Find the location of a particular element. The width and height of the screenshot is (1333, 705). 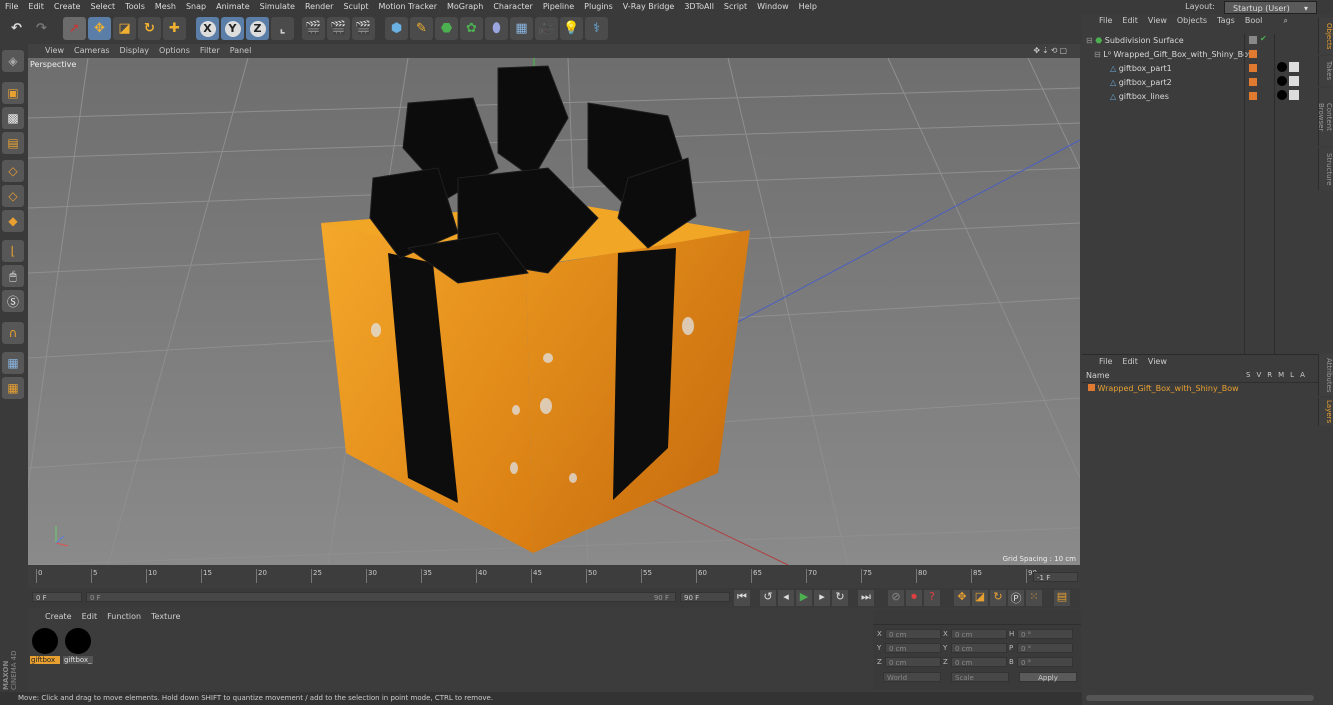

start-frame-field: 0 F is located at coordinates (57, 597).